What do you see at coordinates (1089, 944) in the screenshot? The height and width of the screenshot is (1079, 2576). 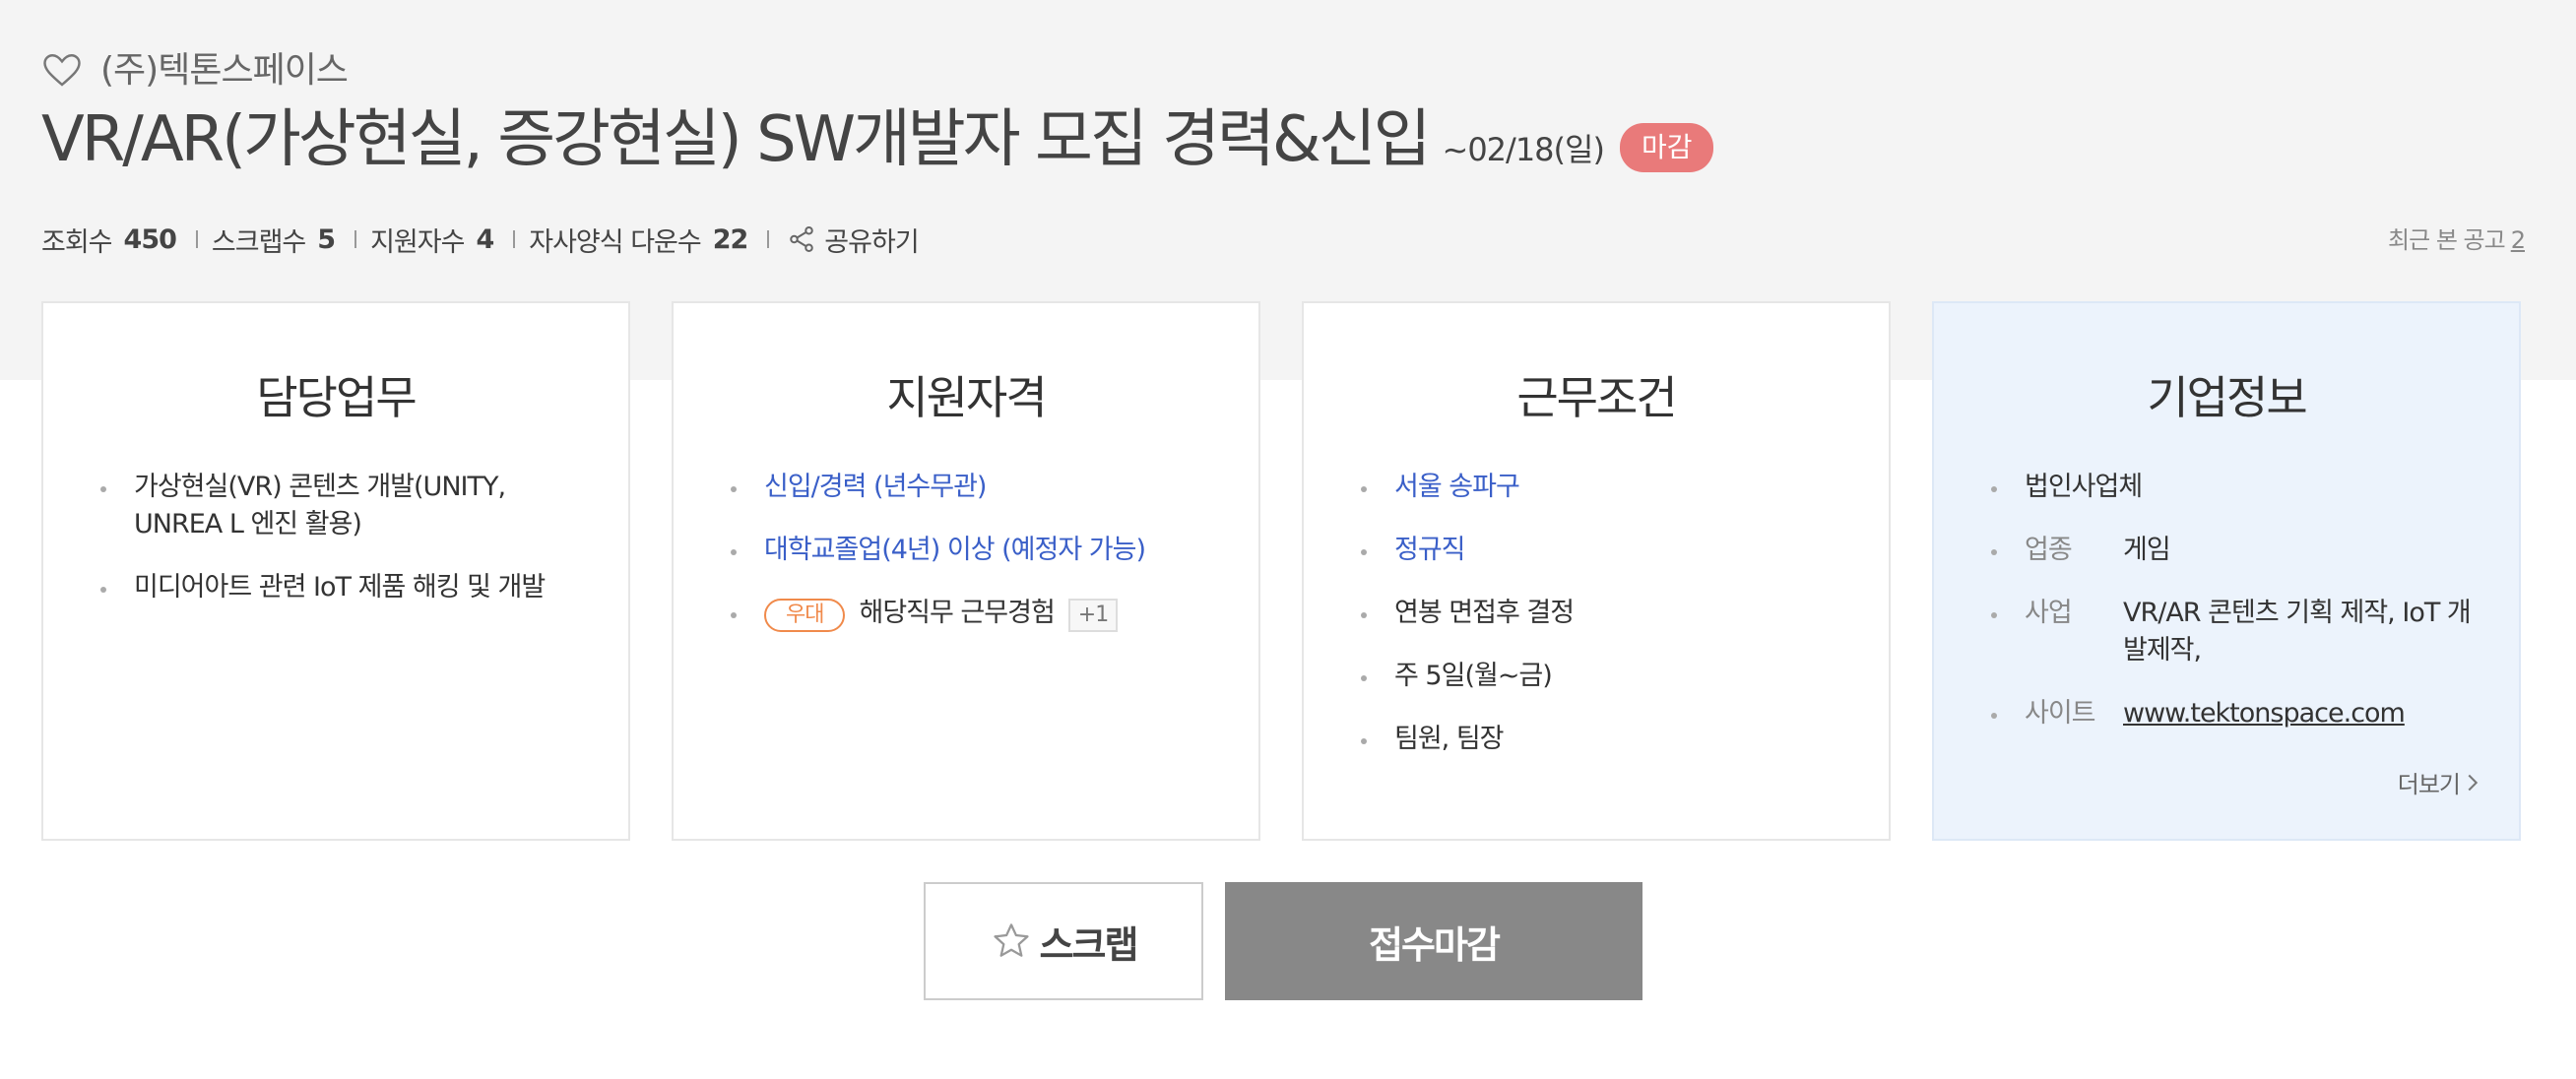 I see `scrap-label: 스크랩` at bounding box center [1089, 944].